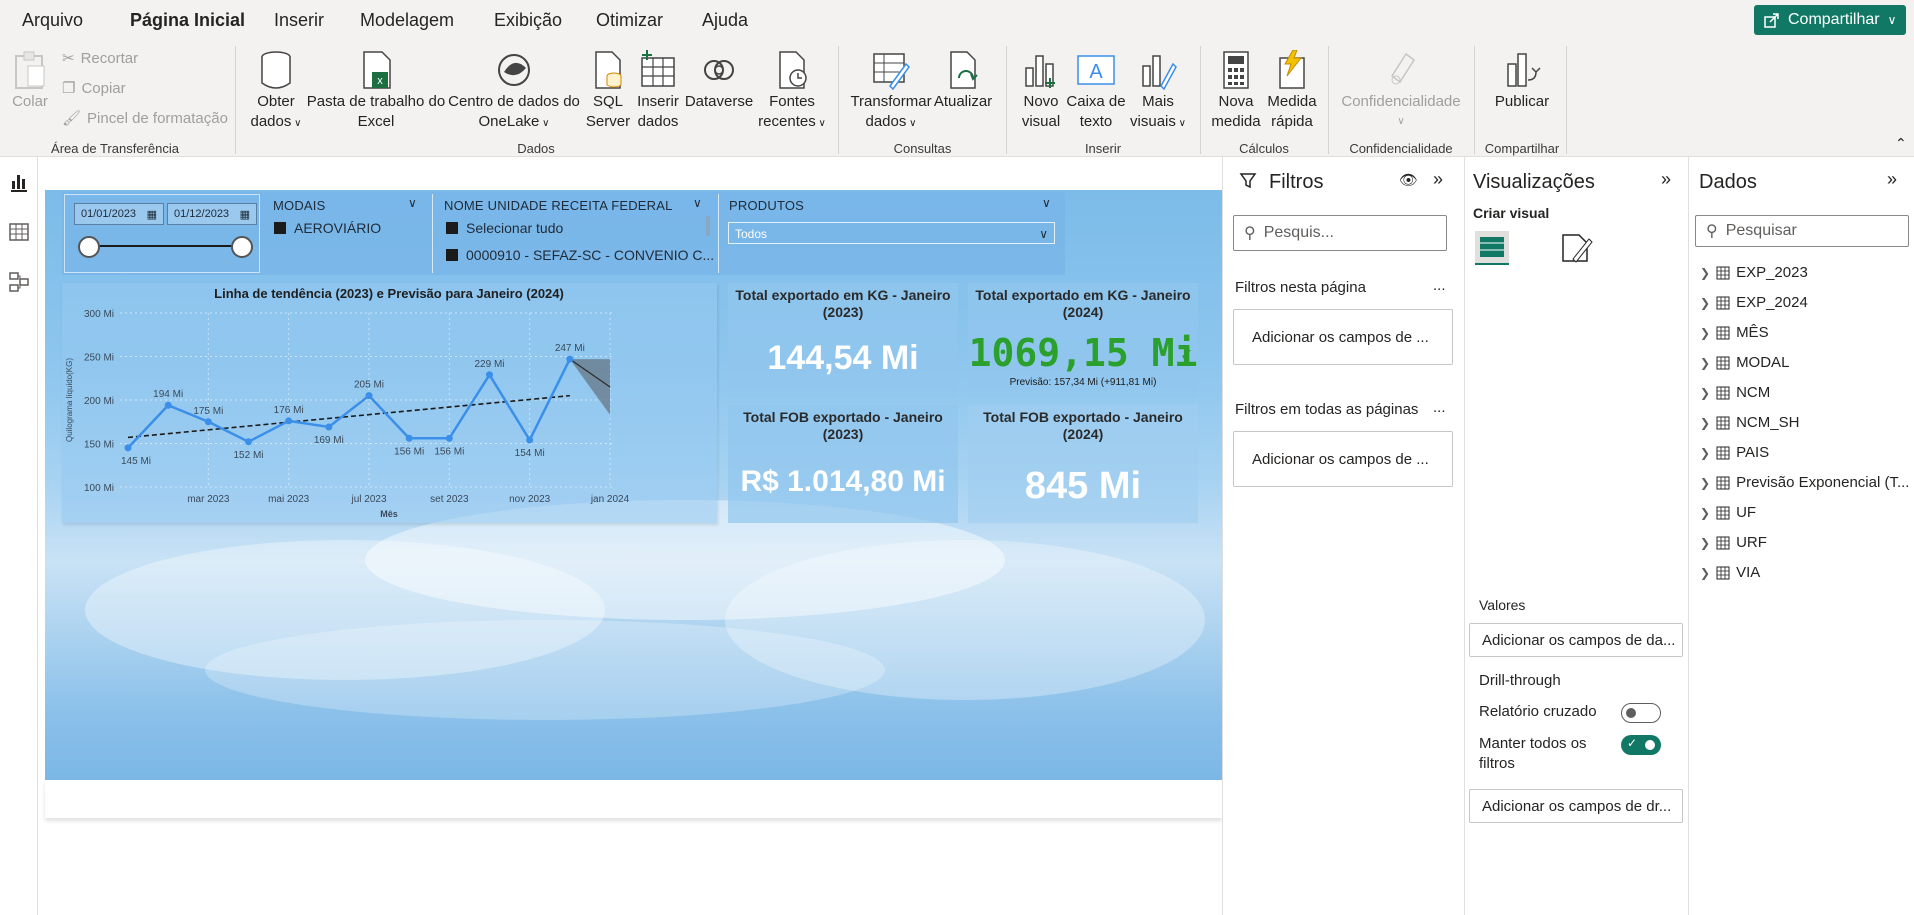 The width and height of the screenshot is (1914, 915). What do you see at coordinates (1802, 231) in the screenshot?
I see `data-search-input: ⚲ Pesquisar` at bounding box center [1802, 231].